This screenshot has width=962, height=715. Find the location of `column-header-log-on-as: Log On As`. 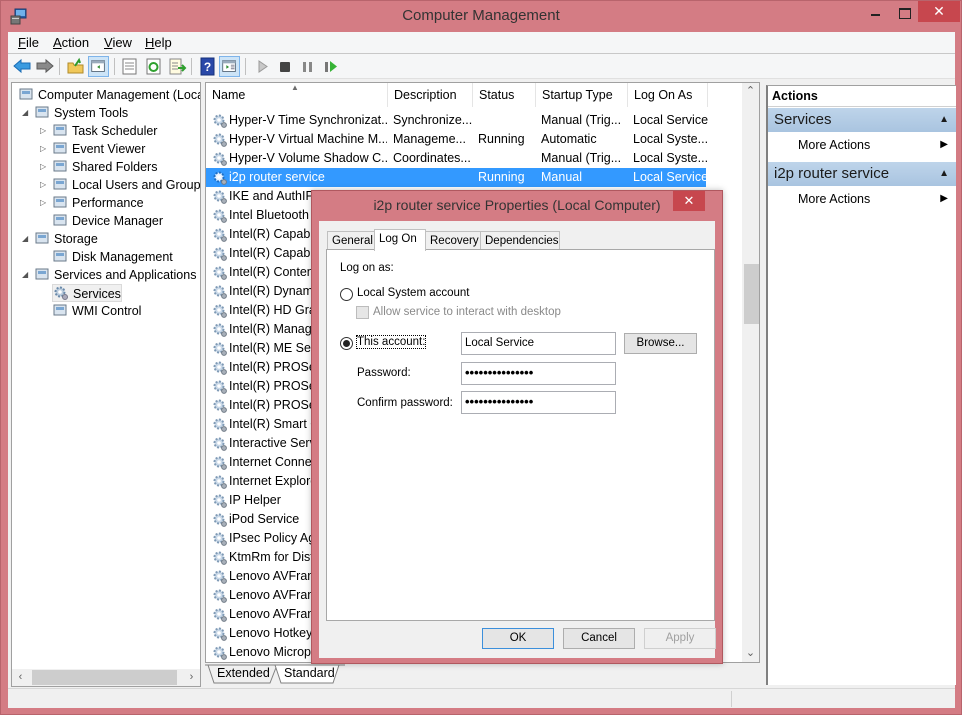

column-header-log-on-as: Log On As is located at coordinates (668, 95).